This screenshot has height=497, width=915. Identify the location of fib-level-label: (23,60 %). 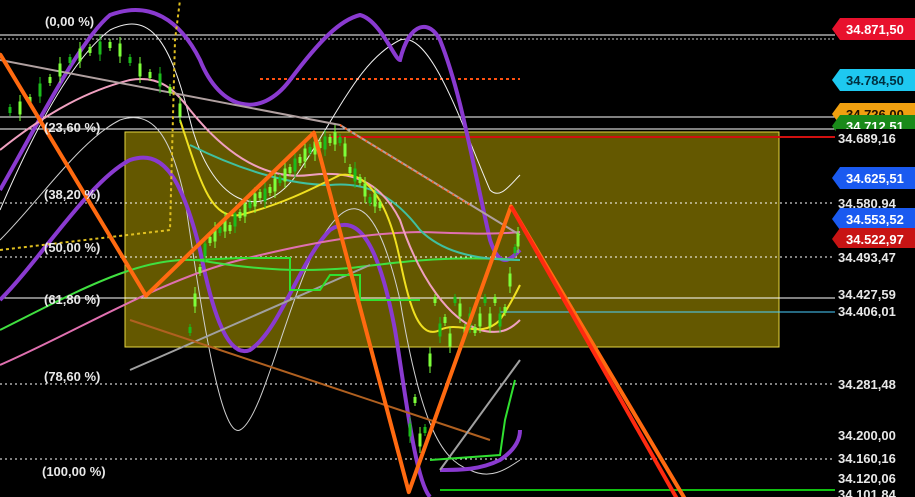
(72, 127).